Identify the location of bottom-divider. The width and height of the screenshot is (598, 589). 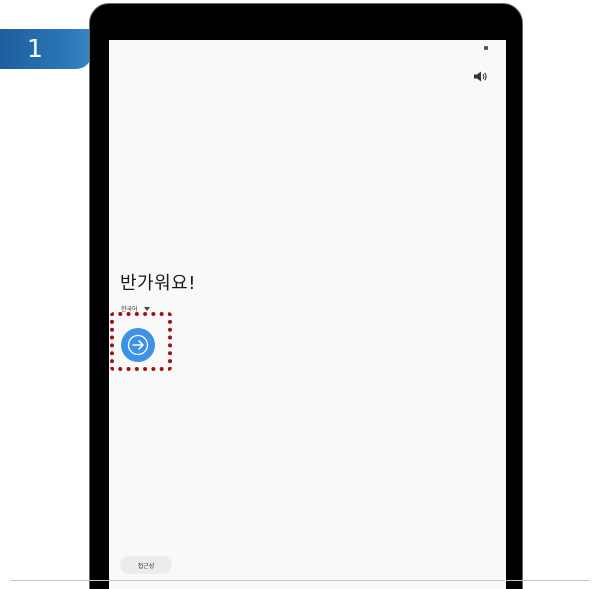
(300, 580).